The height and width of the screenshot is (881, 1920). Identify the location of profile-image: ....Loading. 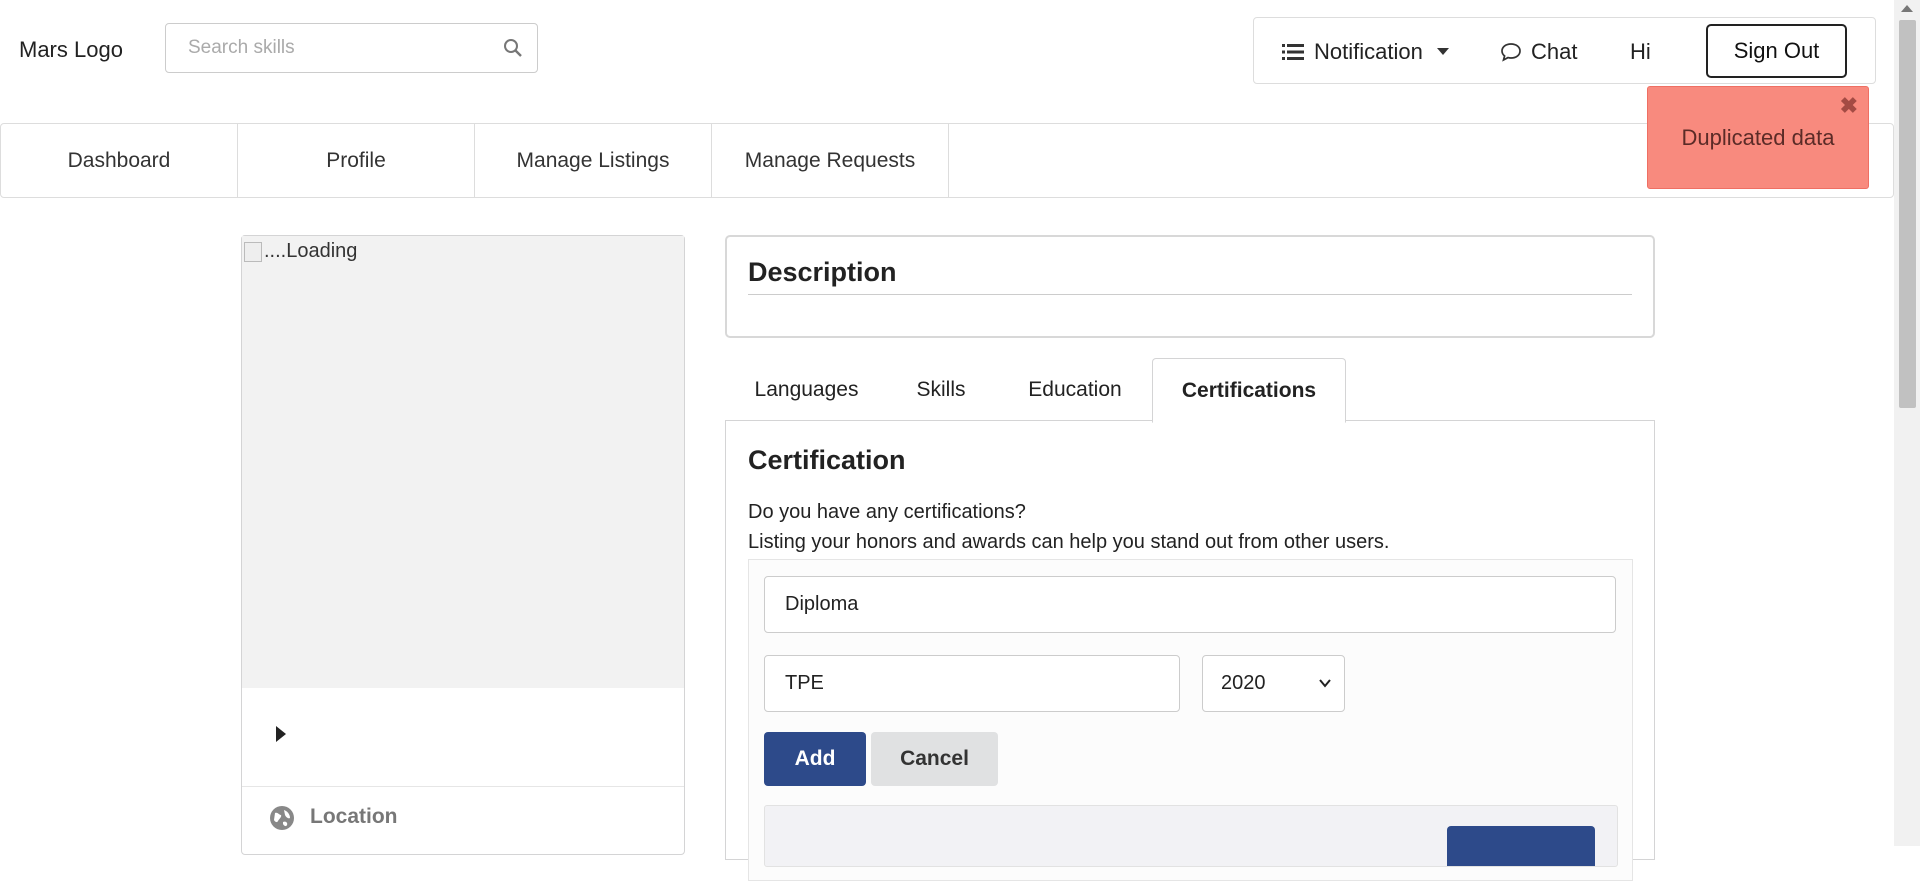
(463, 462).